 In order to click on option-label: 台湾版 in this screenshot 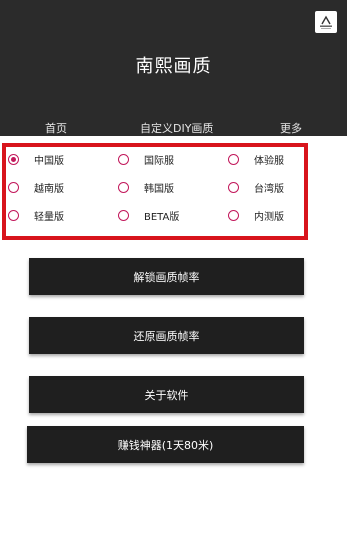, I will do `click(269, 189)`.